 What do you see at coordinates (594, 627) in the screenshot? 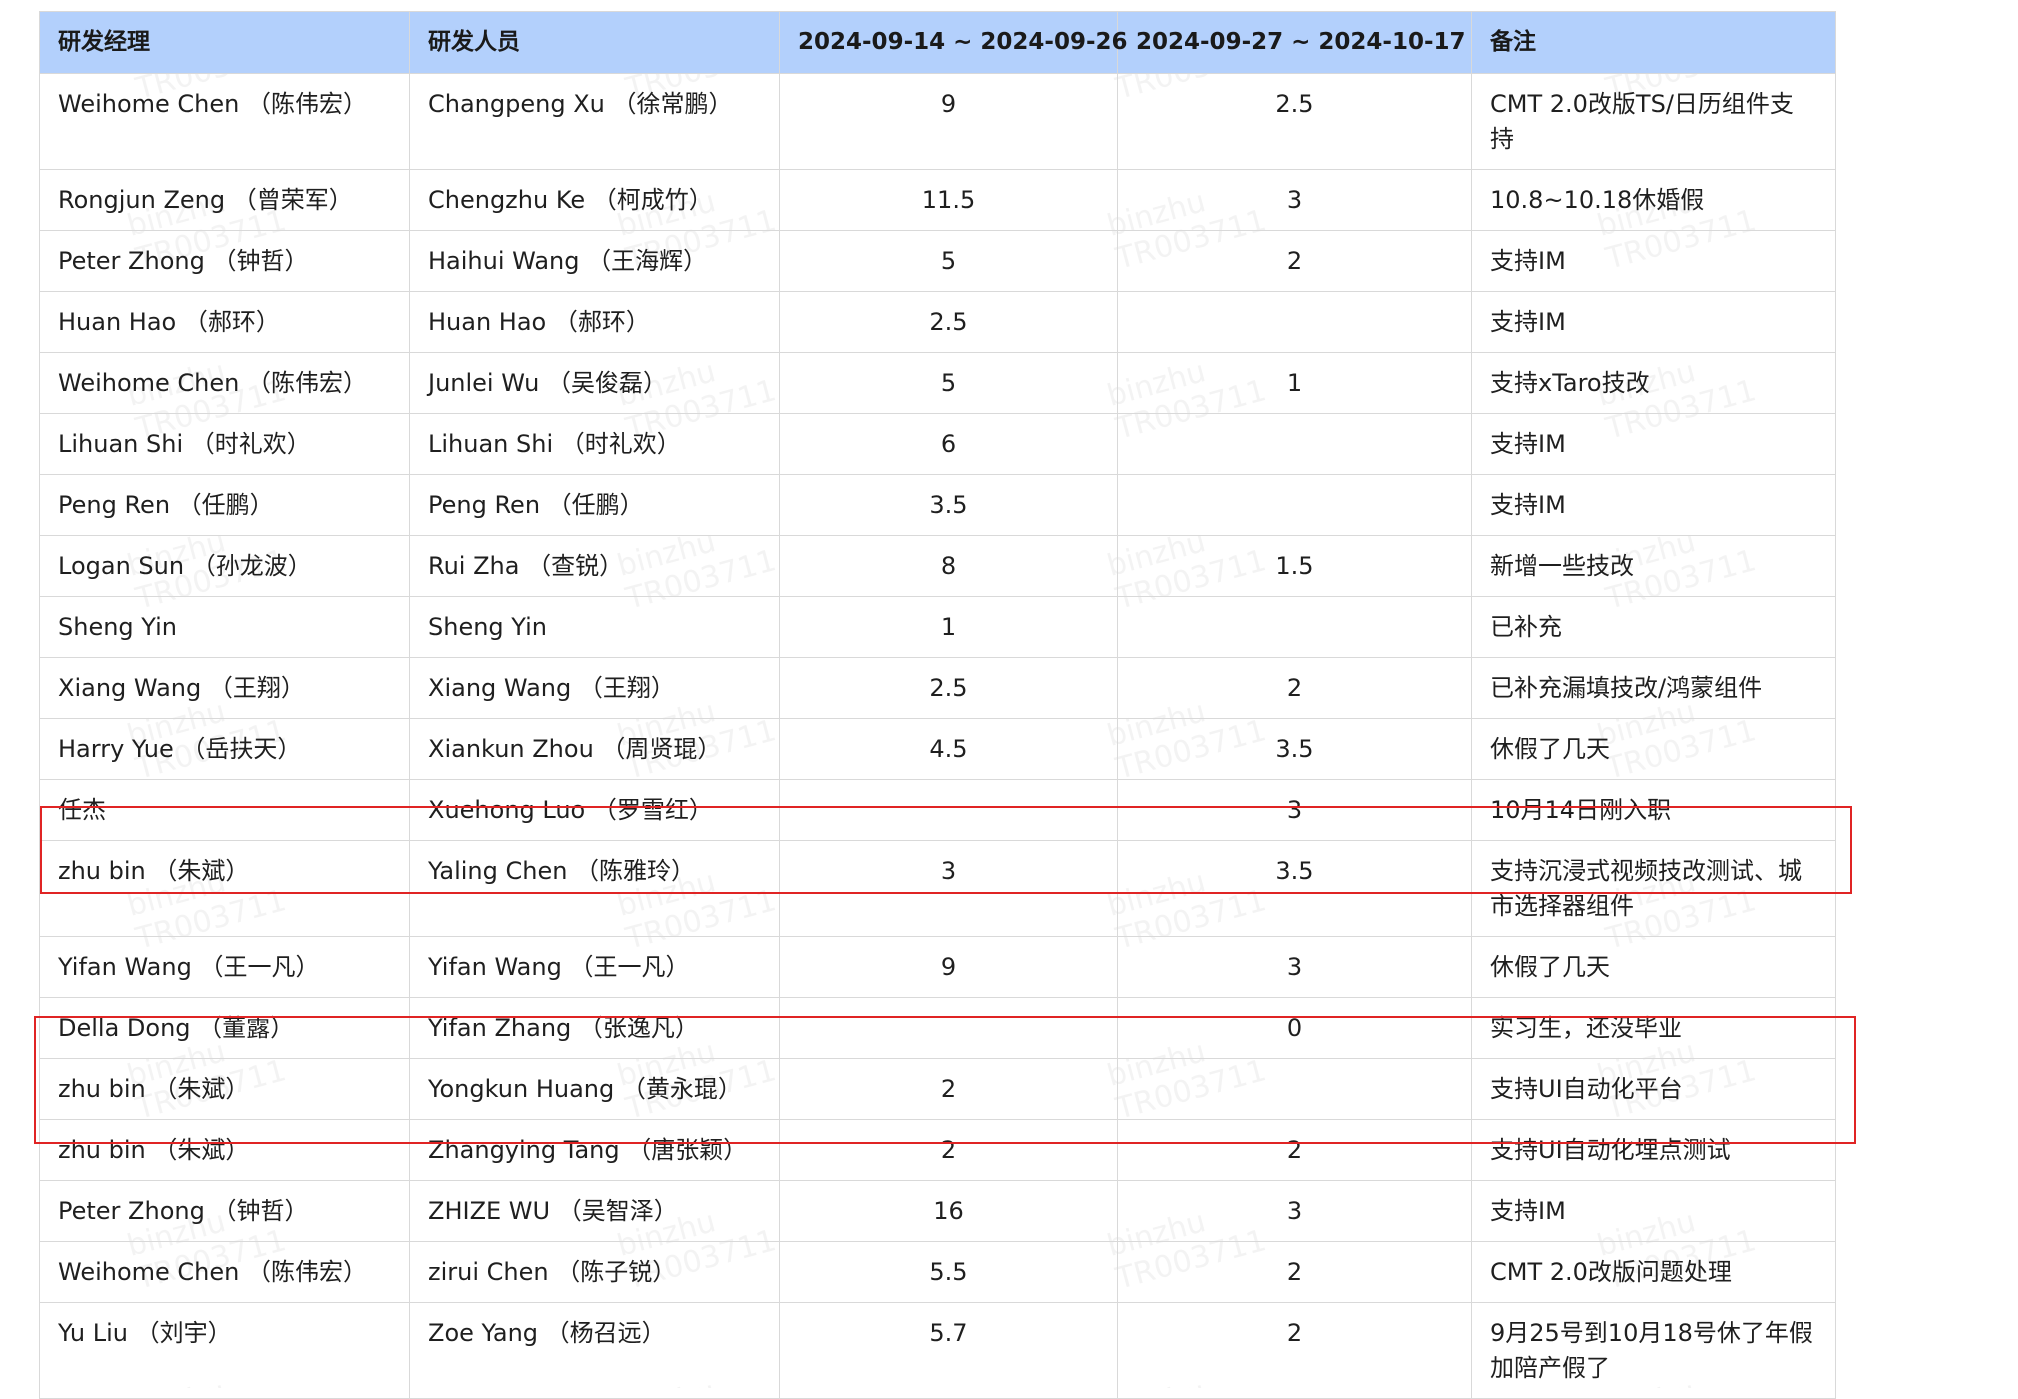
I see `cell-developer: Sheng Yin` at bounding box center [594, 627].